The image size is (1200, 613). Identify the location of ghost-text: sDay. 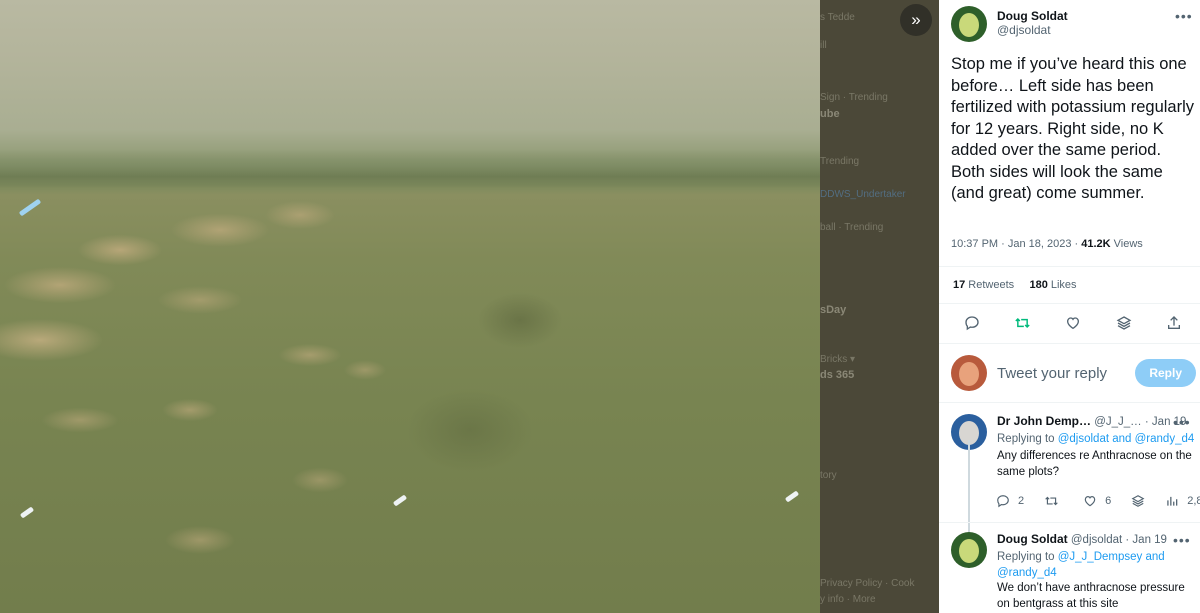
(833, 310).